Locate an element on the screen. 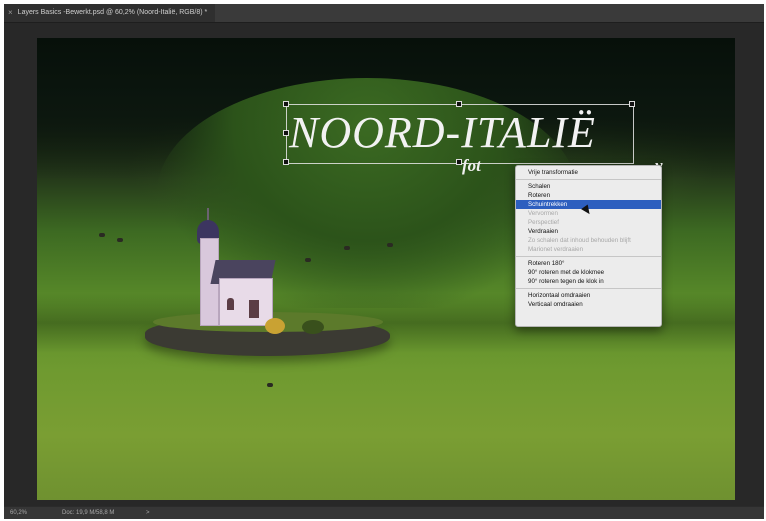 Image resolution: width=766 pixels, height=521 pixels. bush is located at coordinates (313, 327).